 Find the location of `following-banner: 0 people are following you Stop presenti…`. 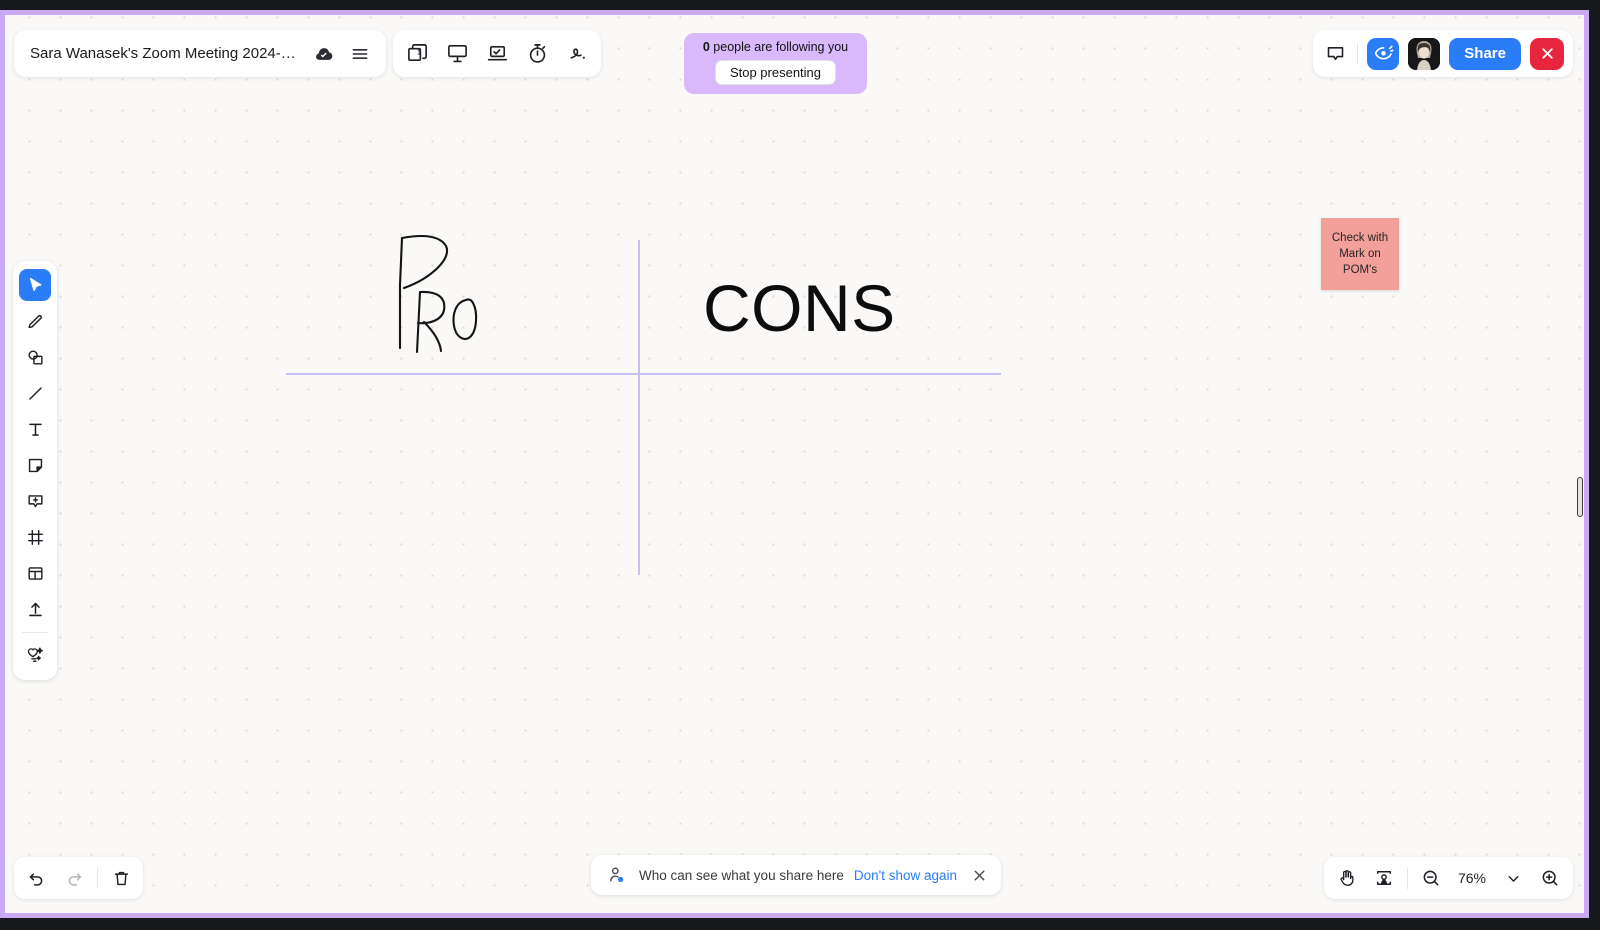

following-banner: 0 people are following you Stop presenti… is located at coordinates (775, 63).